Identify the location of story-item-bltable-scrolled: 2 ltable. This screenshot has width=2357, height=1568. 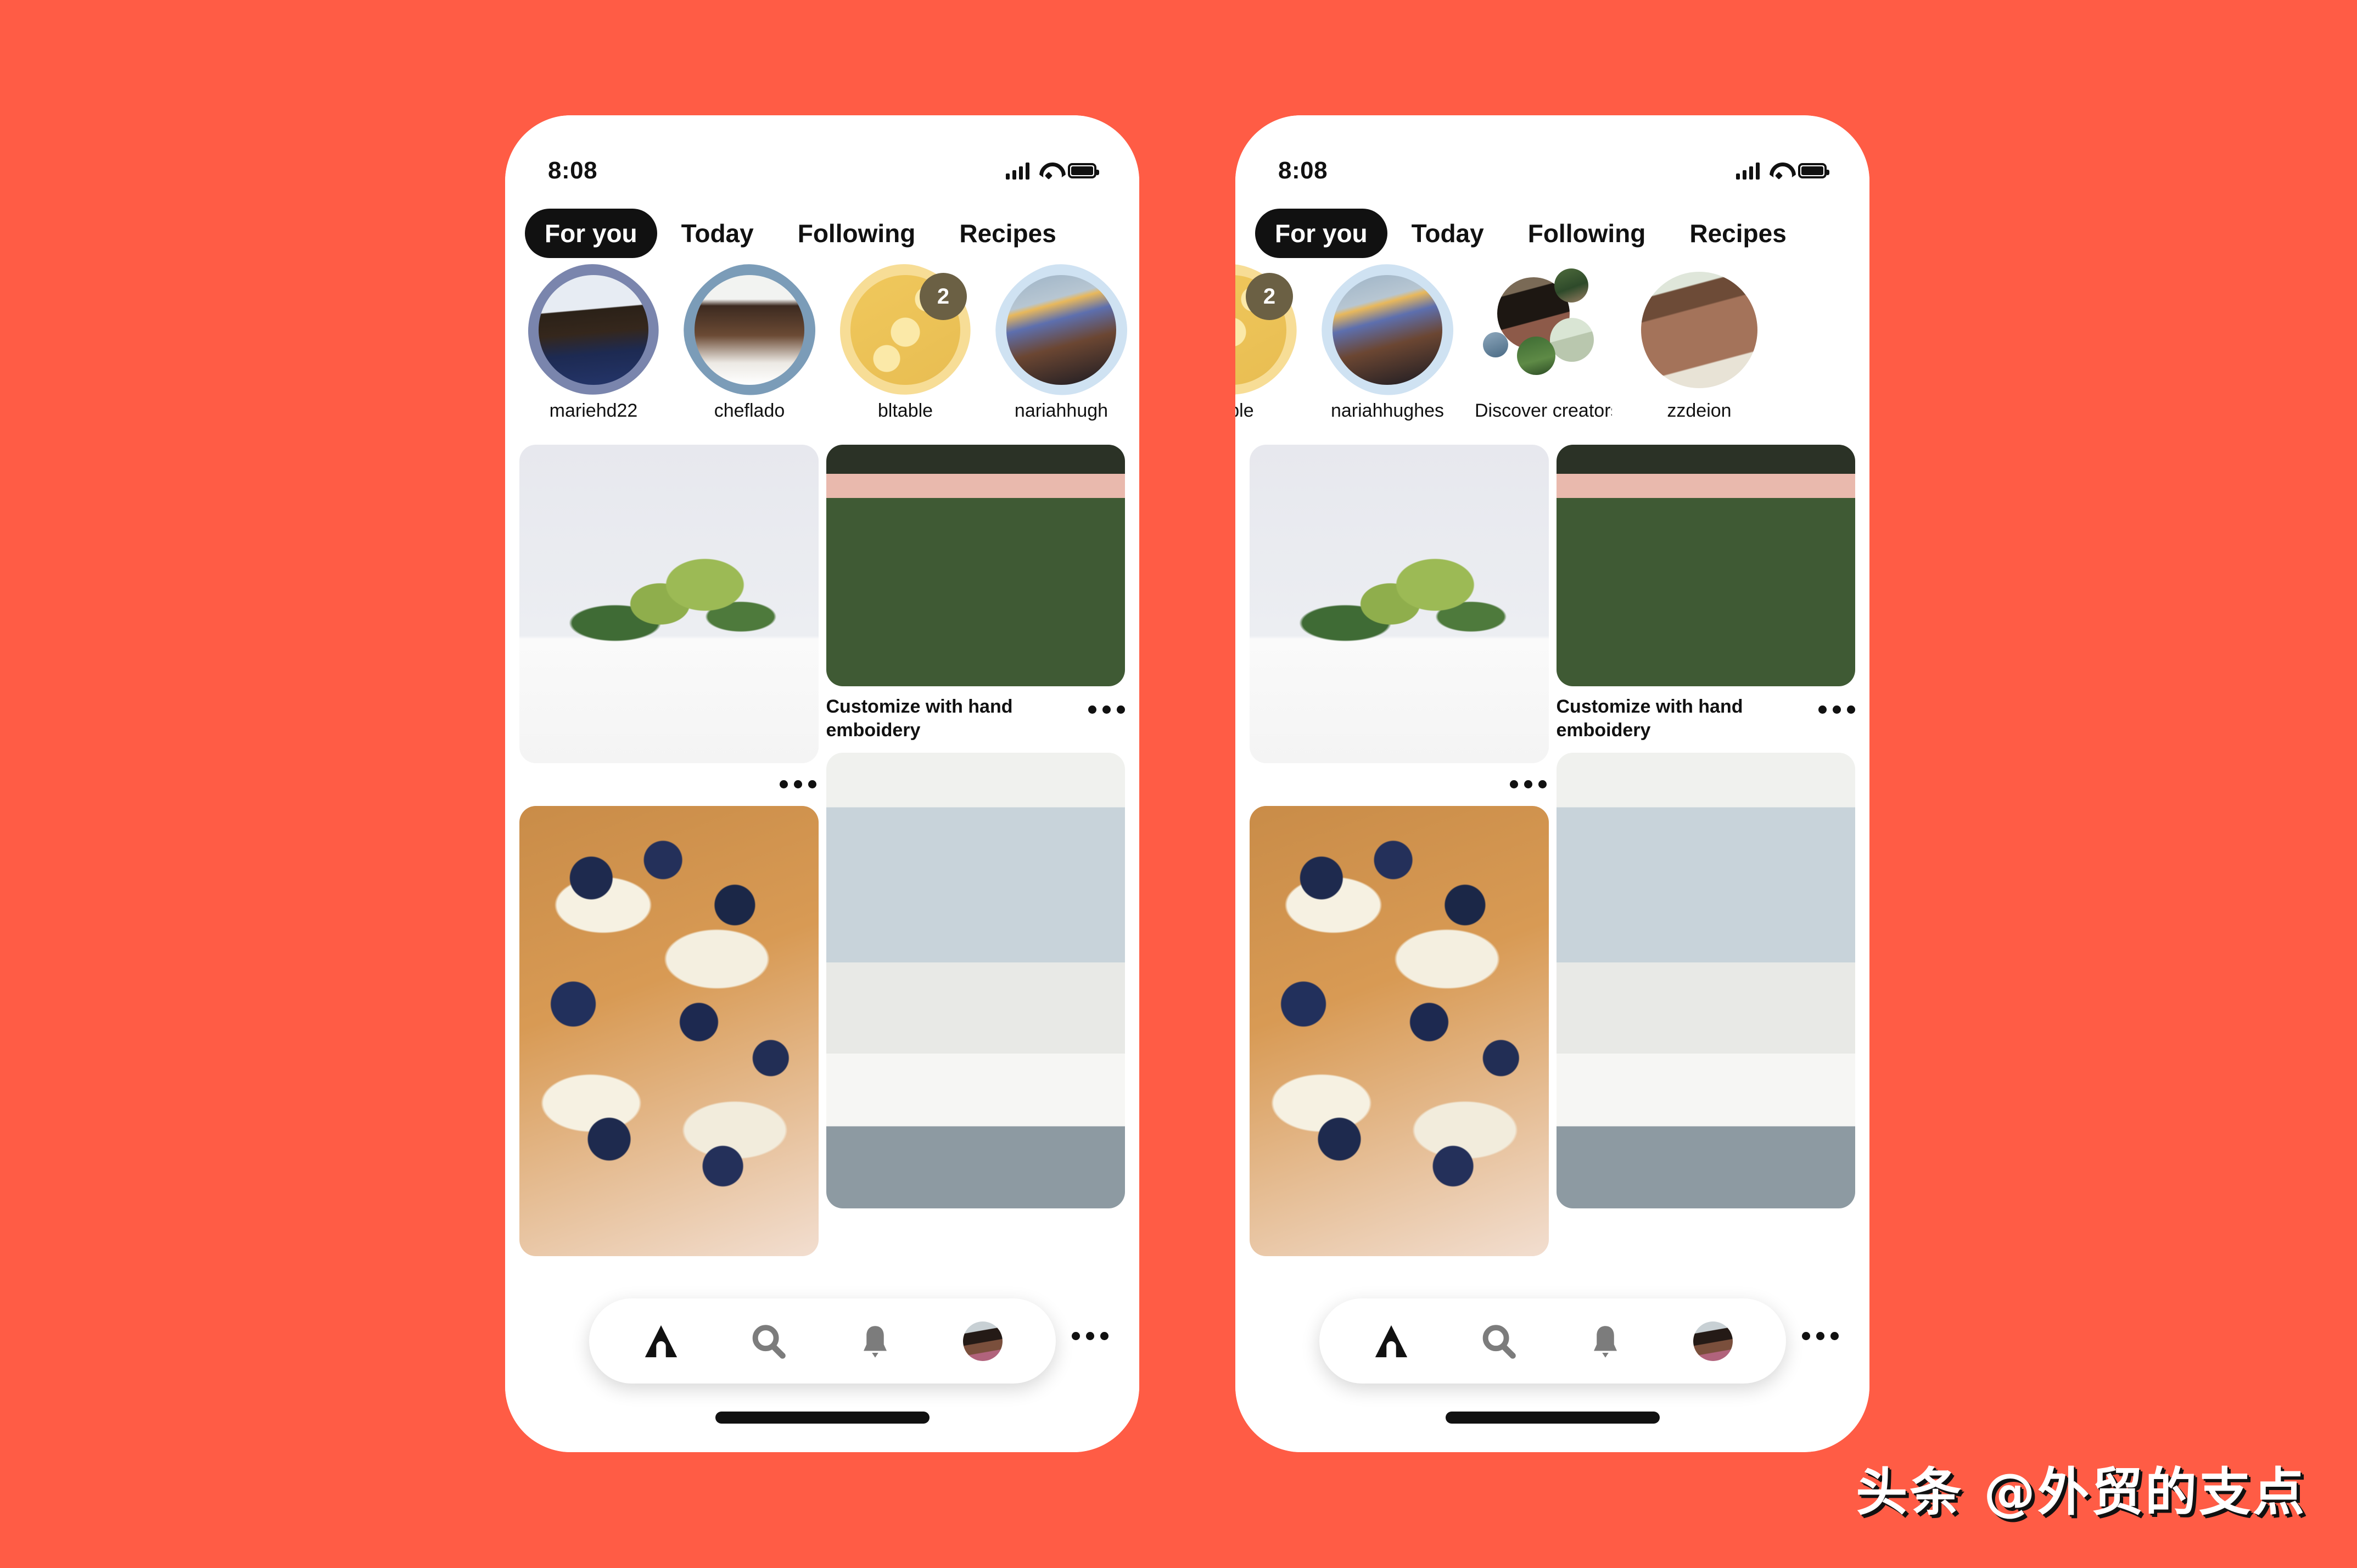
(1274, 335).